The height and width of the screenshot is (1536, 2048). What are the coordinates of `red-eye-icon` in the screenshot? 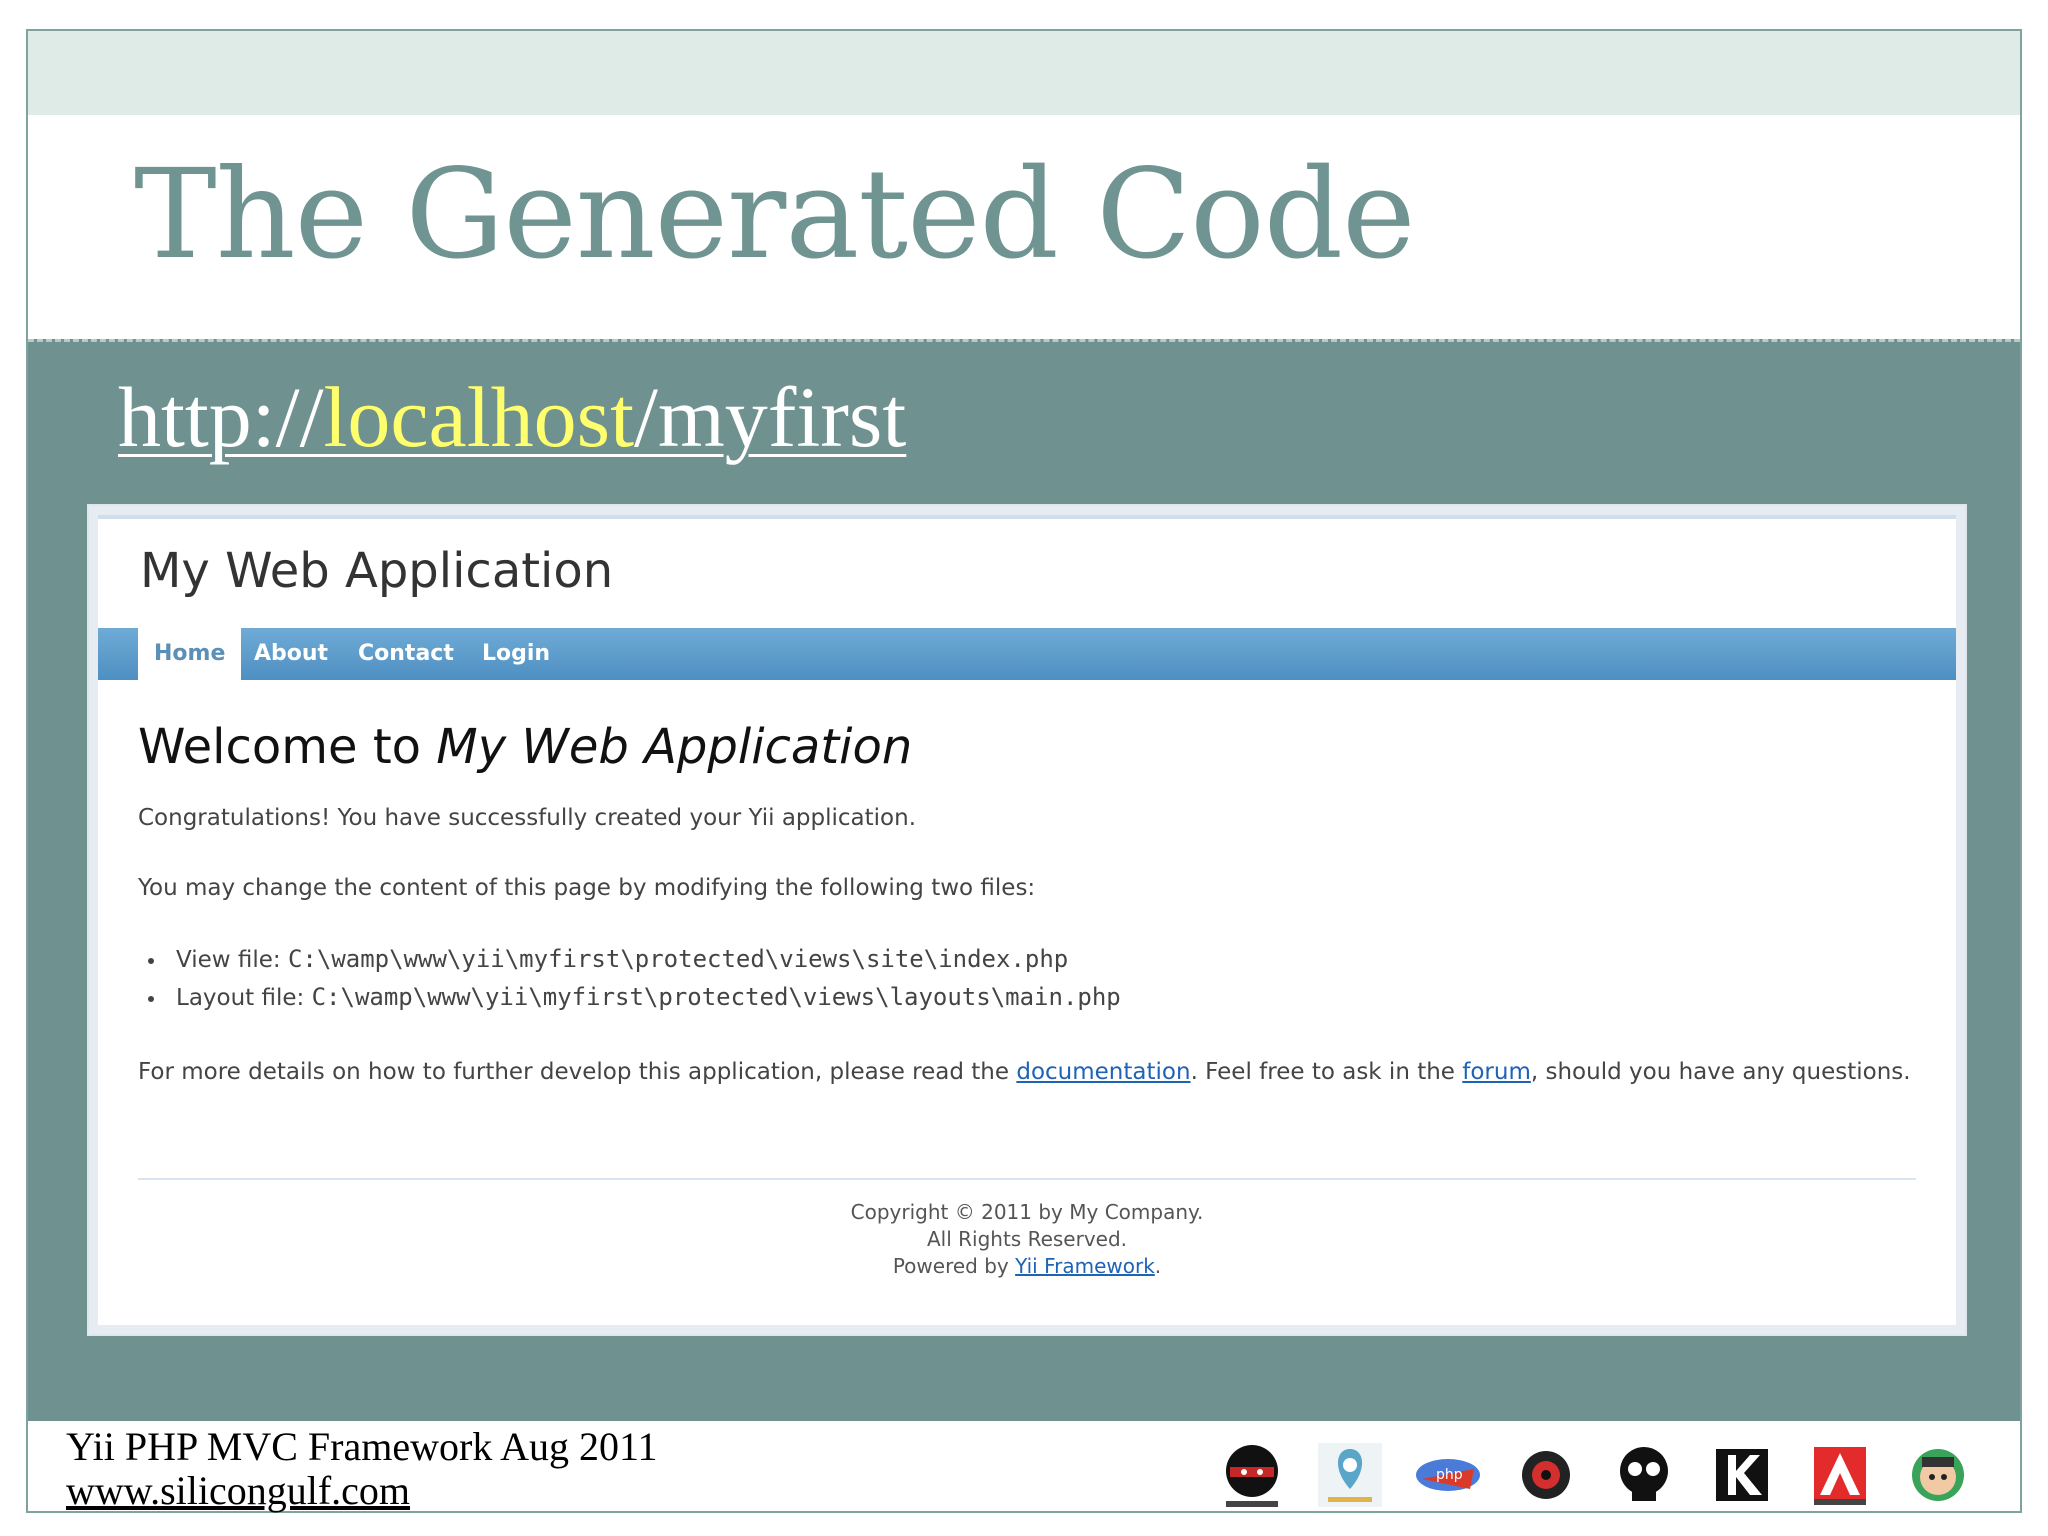 It's located at (1546, 1475).